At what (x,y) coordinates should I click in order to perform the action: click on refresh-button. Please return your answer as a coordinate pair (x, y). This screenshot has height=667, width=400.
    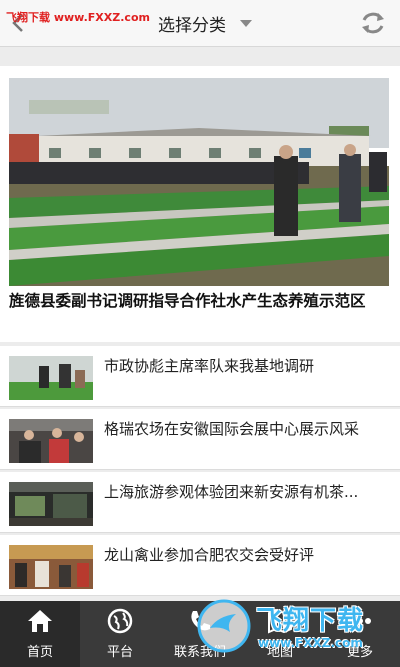
    Looking at the image, I should click on (373, 23).